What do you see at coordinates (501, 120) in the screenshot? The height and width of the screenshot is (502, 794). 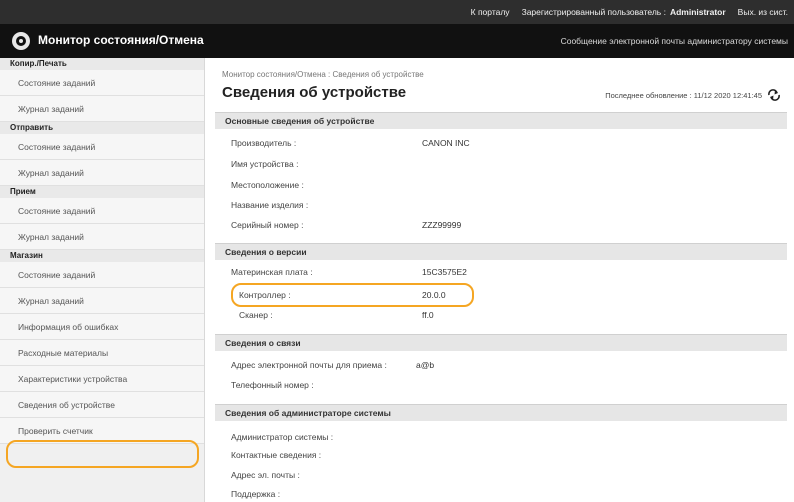 I see `section-basic-info: Основные сведения об устройстве` at bounding box center [501, 120].